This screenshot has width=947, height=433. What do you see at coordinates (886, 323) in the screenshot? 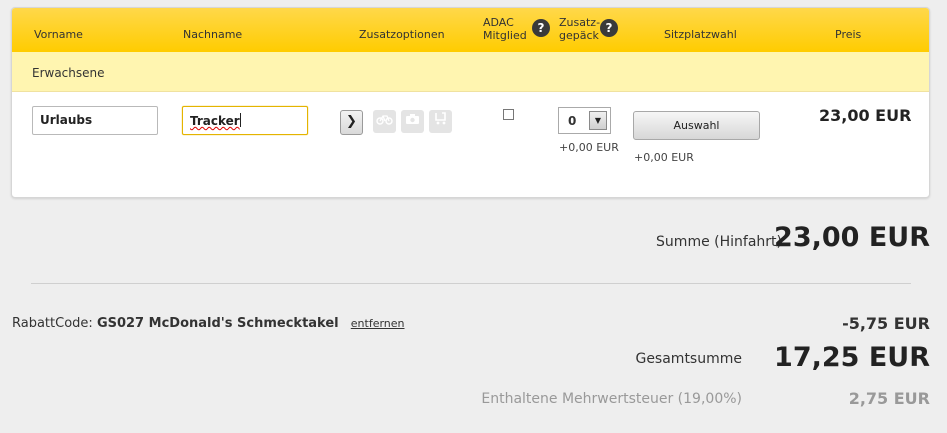
I see `discount-value: -5,75 EUR` at bounding box center [886, 323].